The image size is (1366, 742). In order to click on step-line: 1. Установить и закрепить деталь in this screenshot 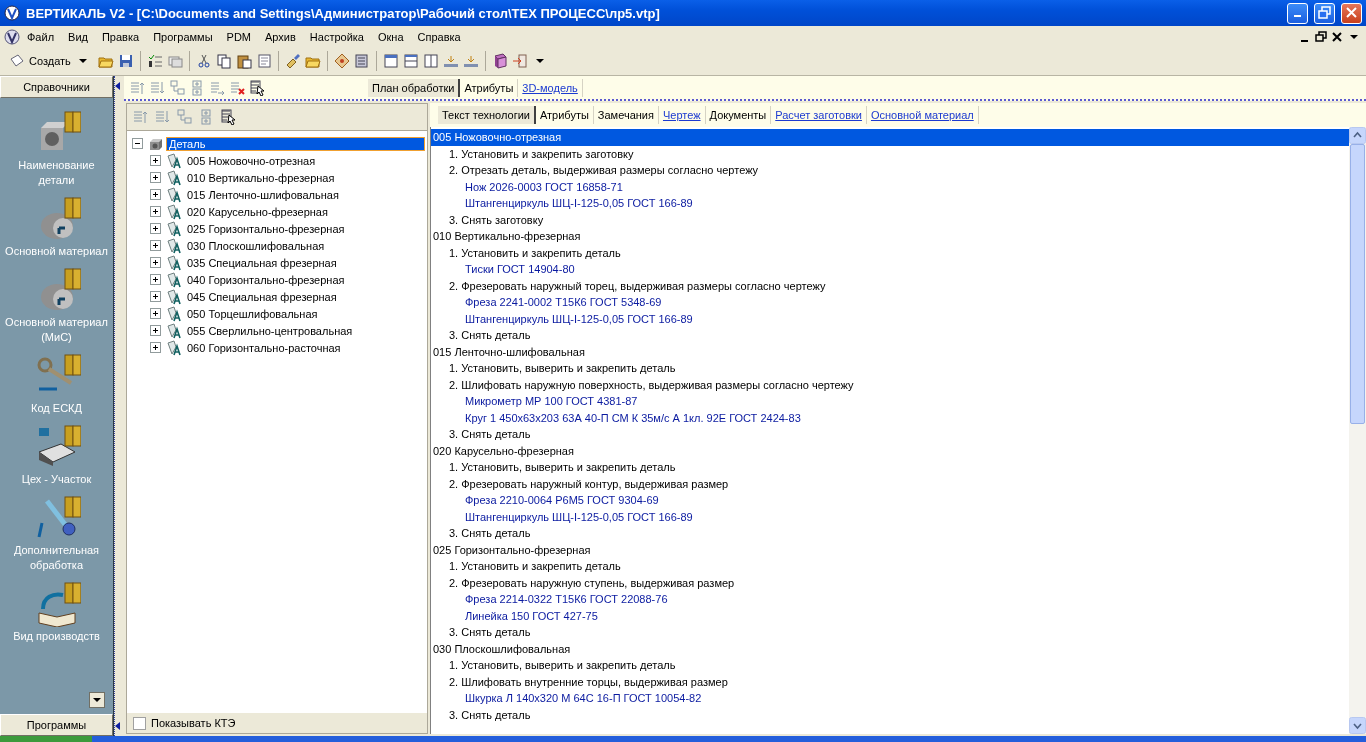, I will do `click(890, 252)`.